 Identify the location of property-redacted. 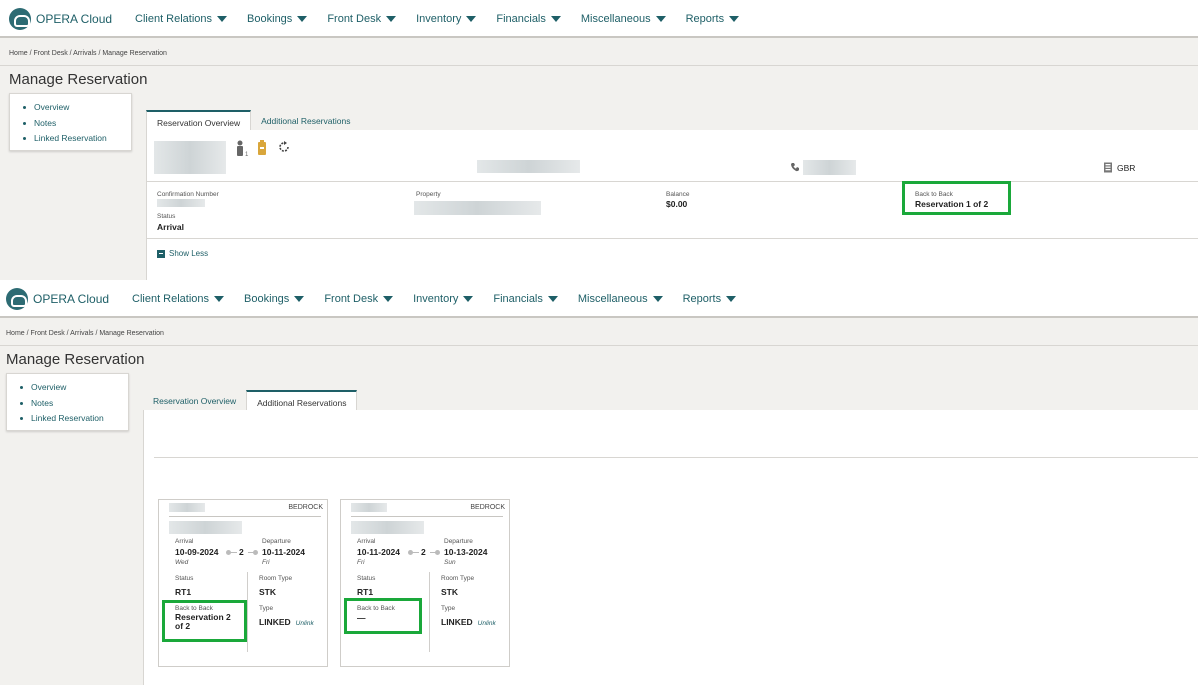
(477, 208).